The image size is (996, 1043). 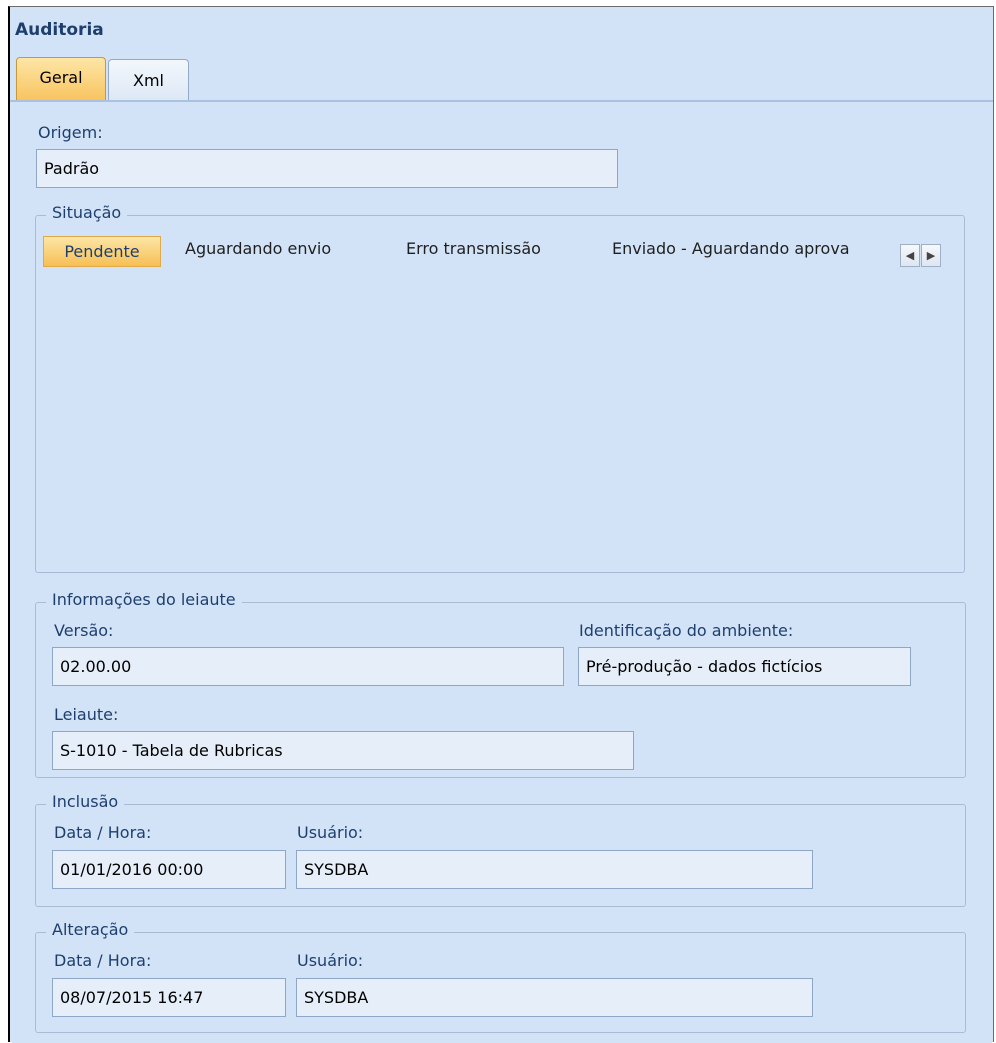 What do you see at coordinates (61, 79) in the screenshot?
I see `tab-geral: Geral` at bounding box center [61, 79].